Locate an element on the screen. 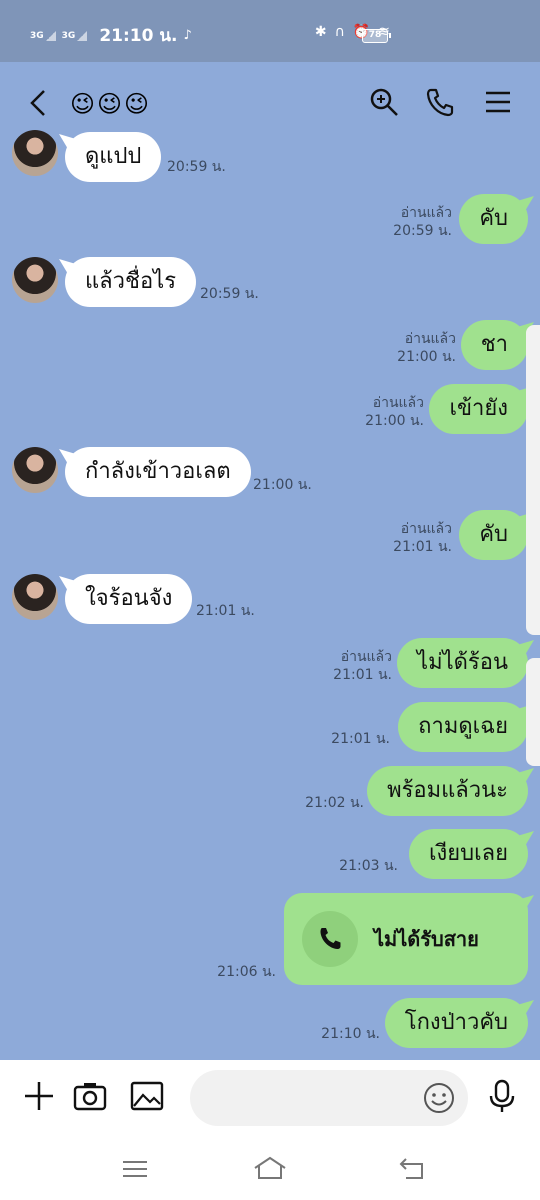 The width and height of the screenshot is (540, 1200). headphones-icon: ∩ is located at coordinates (339, 32).